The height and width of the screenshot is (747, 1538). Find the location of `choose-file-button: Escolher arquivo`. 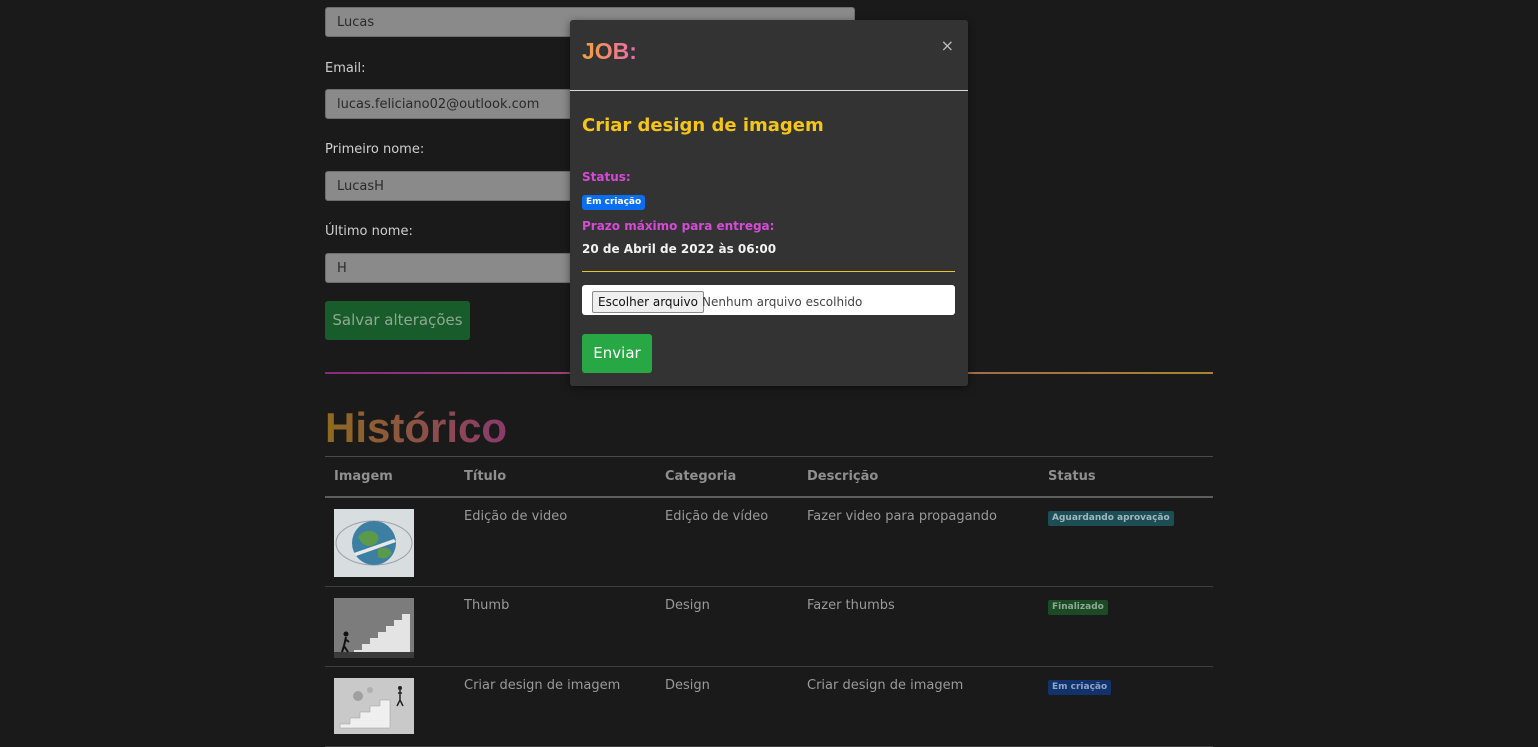

choose-file-button: Escolher arquivo is located at coordinates (648, 302).